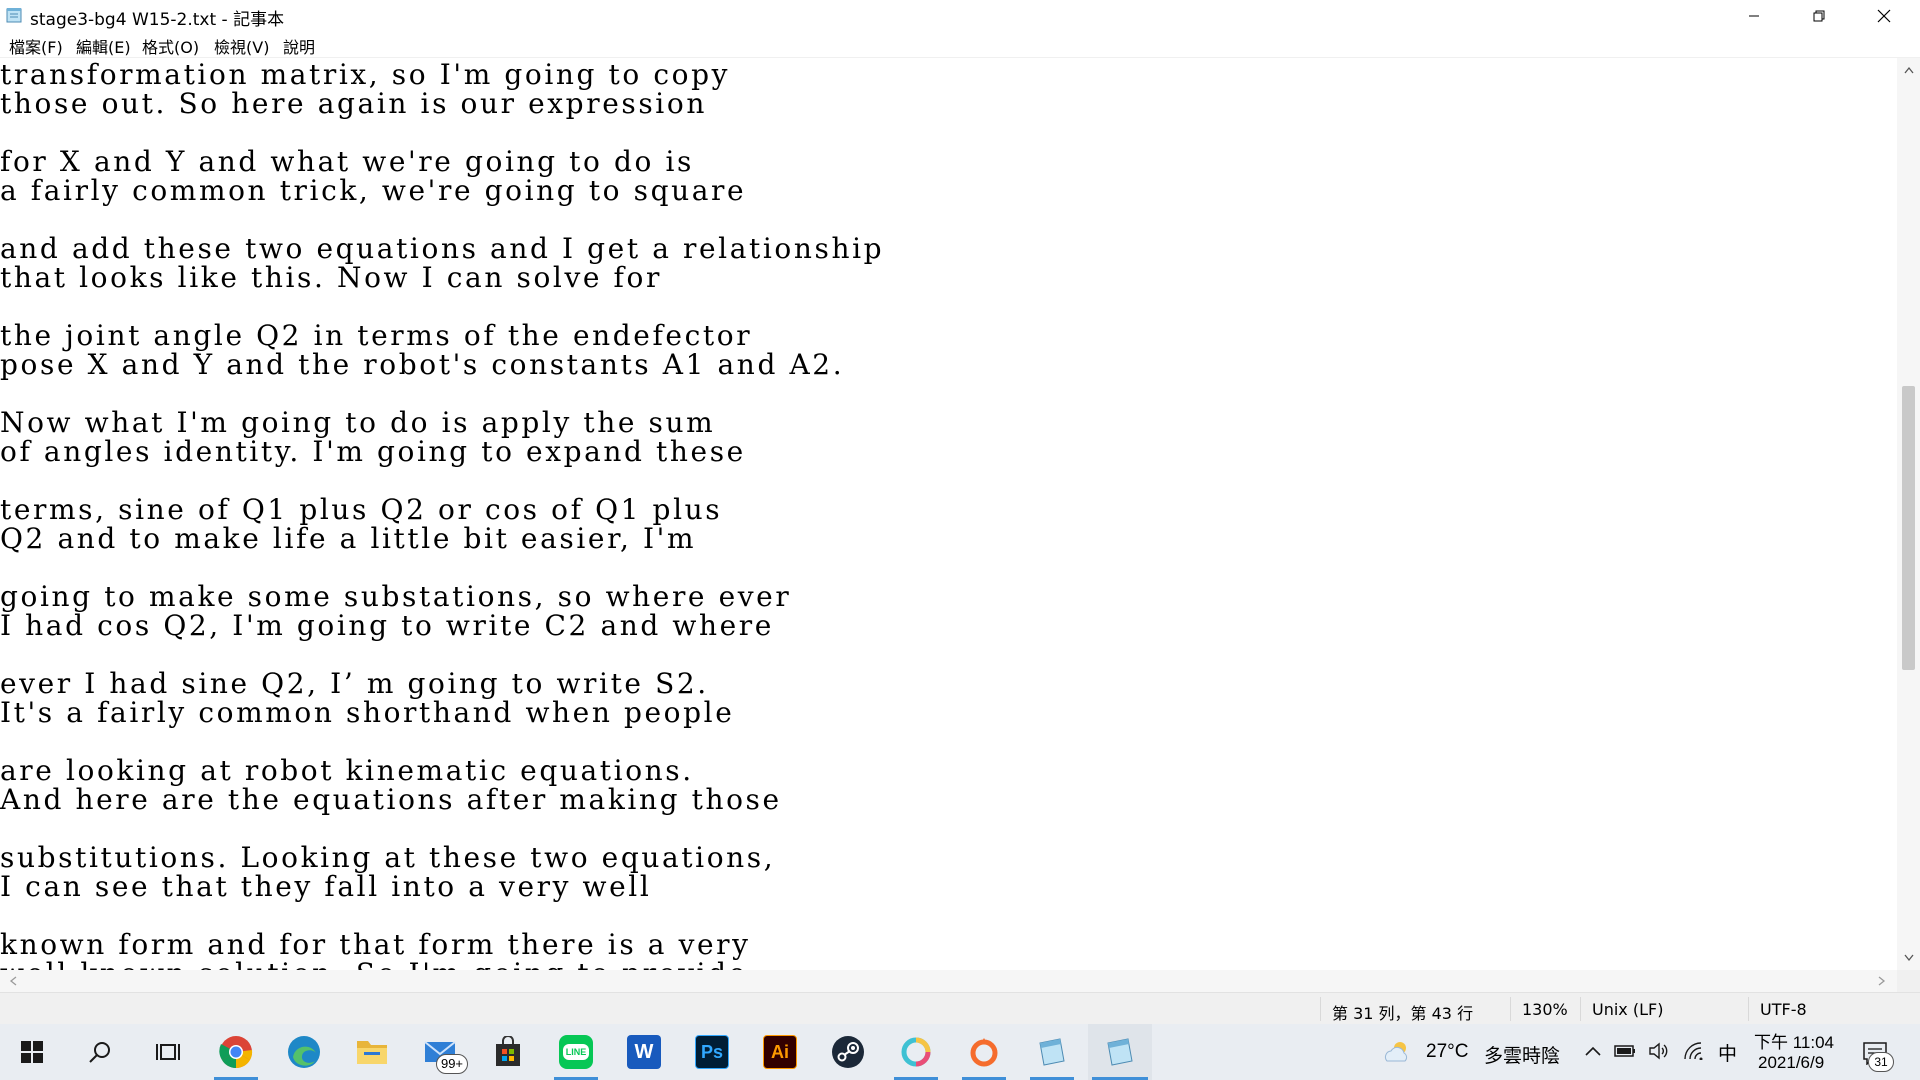 This screenshot has width=1920, height=1080. Describe the element at coordinates (170, 46) in the screenshot. I see `menu-format: 格式(O)` at that location.